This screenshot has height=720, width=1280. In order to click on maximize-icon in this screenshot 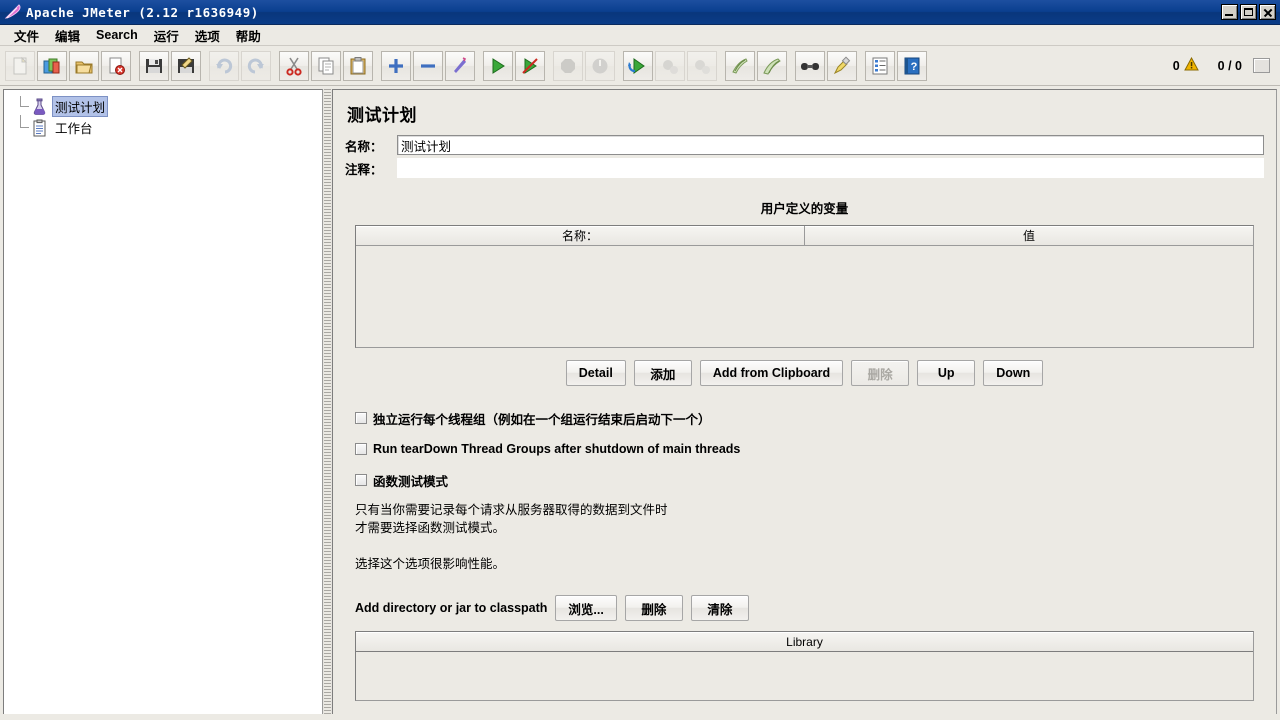, I will do `click(1248, 12)`.